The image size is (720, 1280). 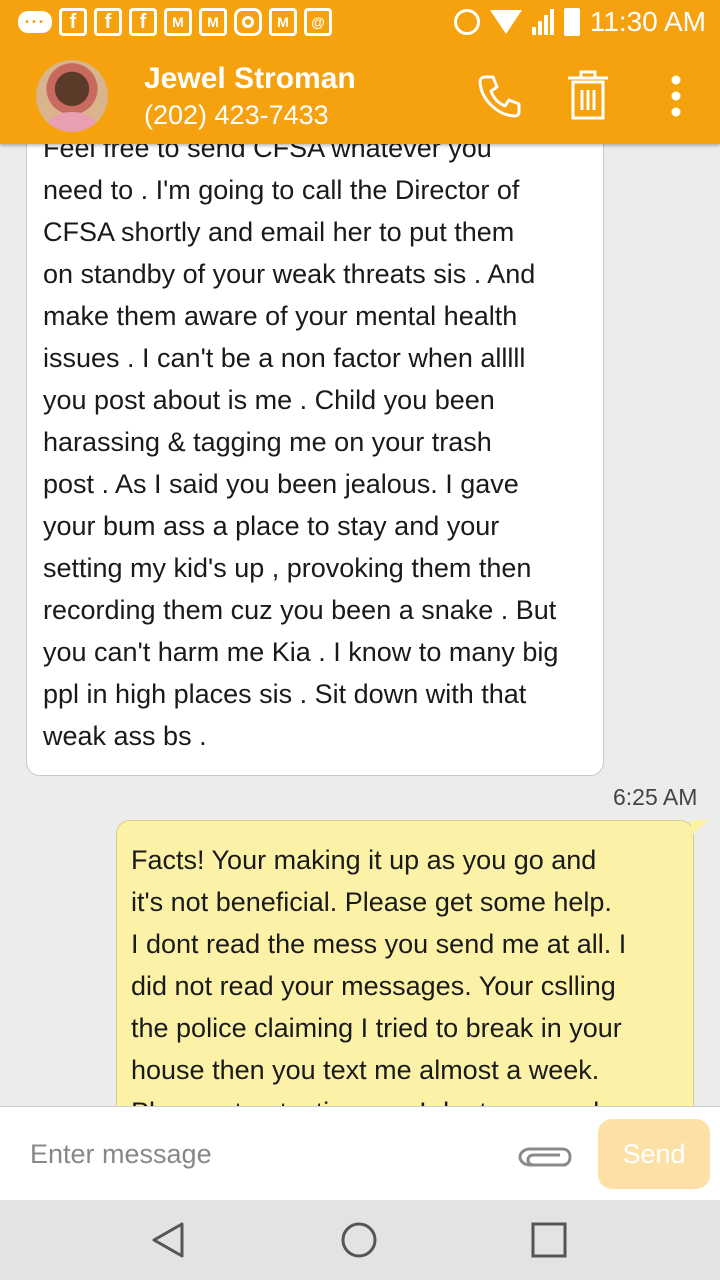 What do you see at coordinates (35, 22) in the screenshot?
I see `more-notifications-icon: ···` at bounding box center [35, 22].